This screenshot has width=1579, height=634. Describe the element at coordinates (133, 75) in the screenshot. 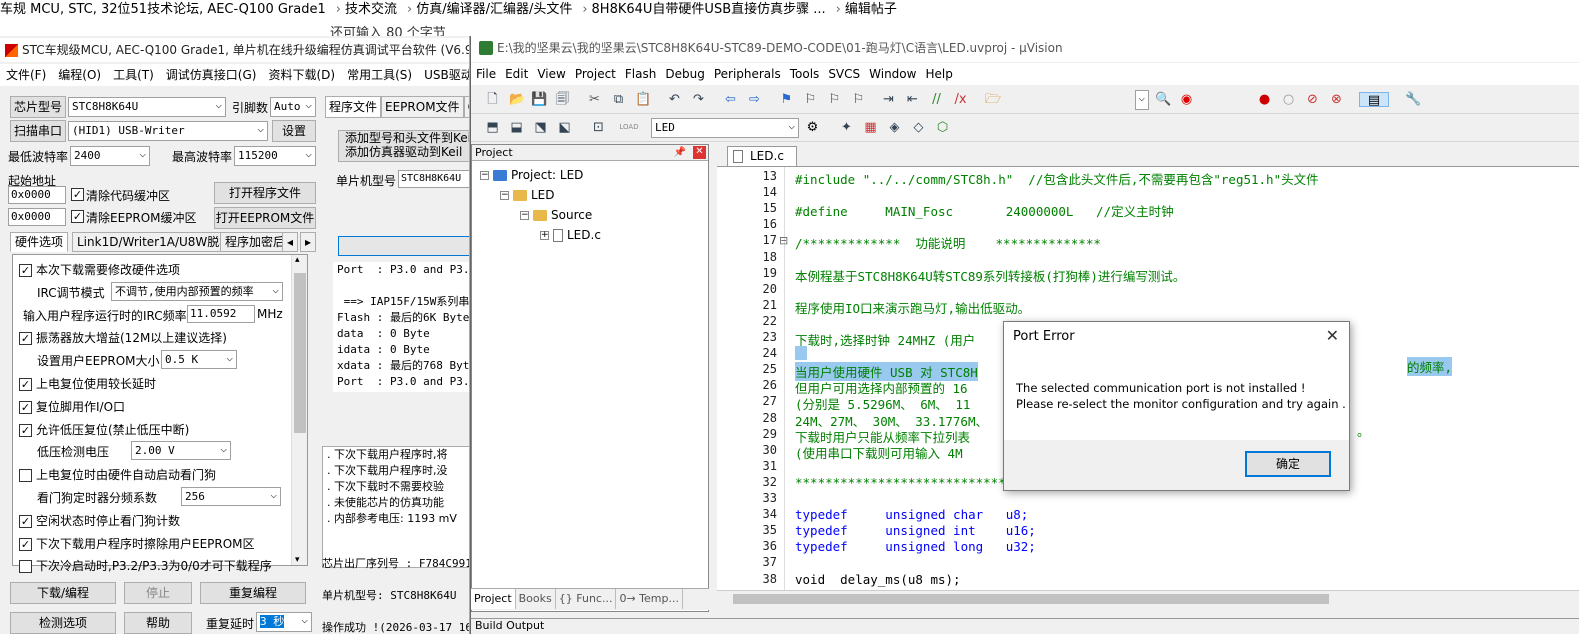

I see `stc-menu-item: 工具(T)` at that location.